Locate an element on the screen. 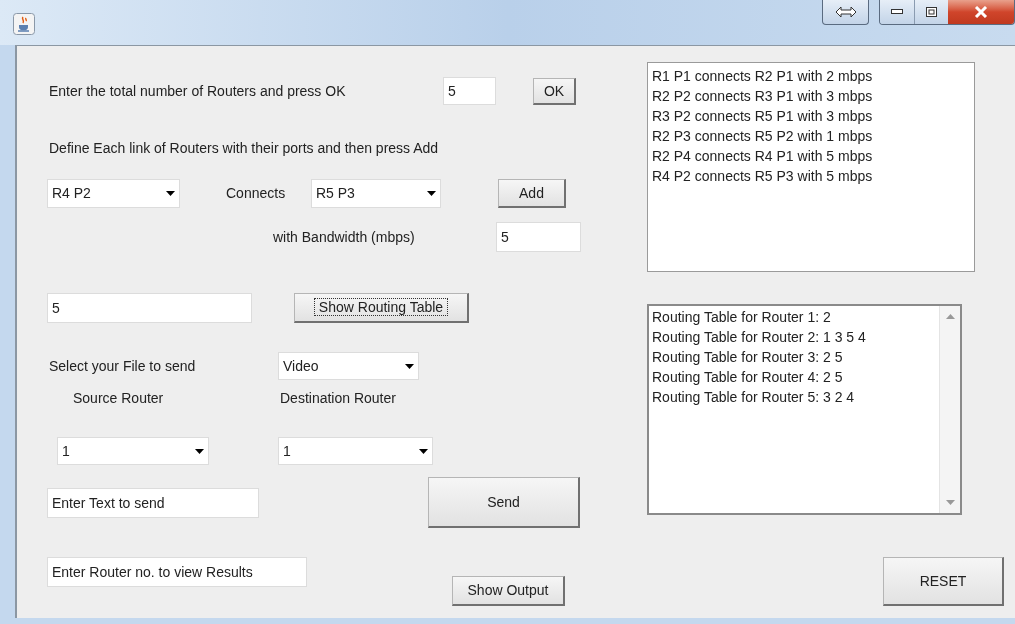  double-arrow-icon is located at coordinates (845, 12).